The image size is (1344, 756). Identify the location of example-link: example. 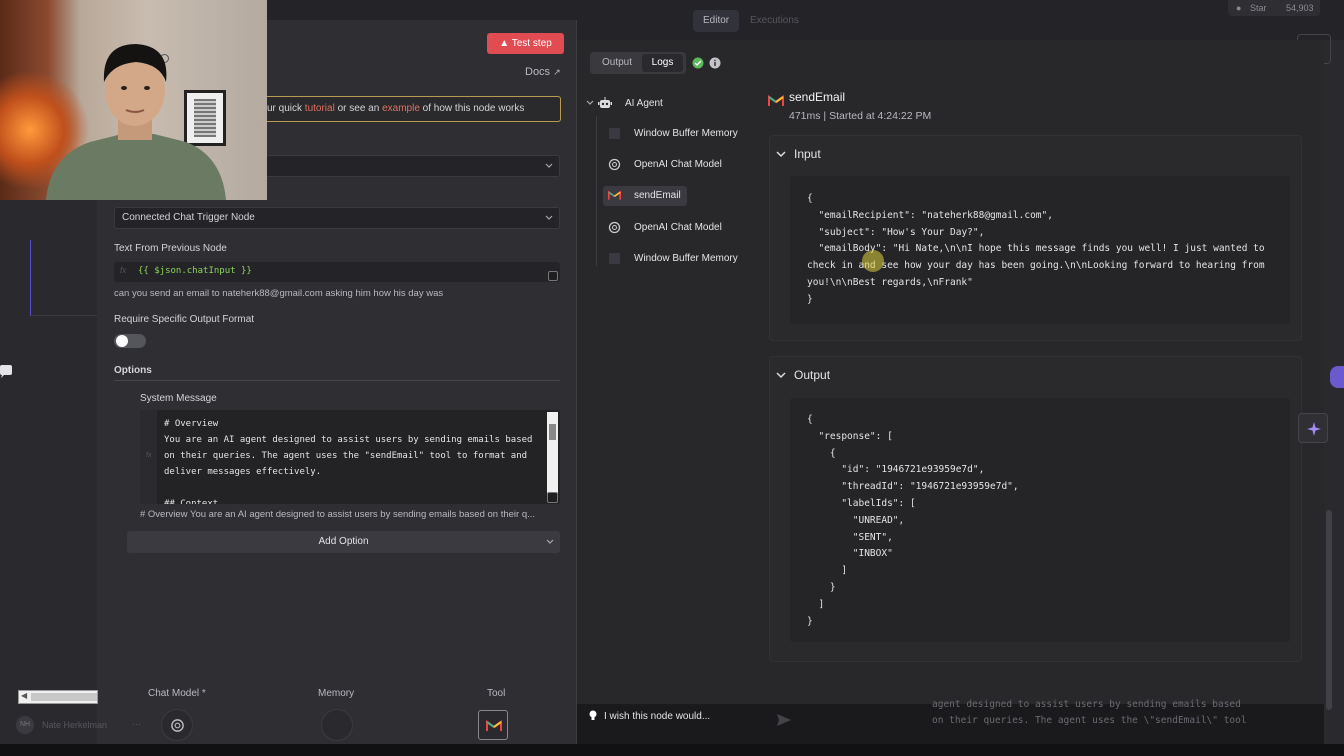
(401, 108).